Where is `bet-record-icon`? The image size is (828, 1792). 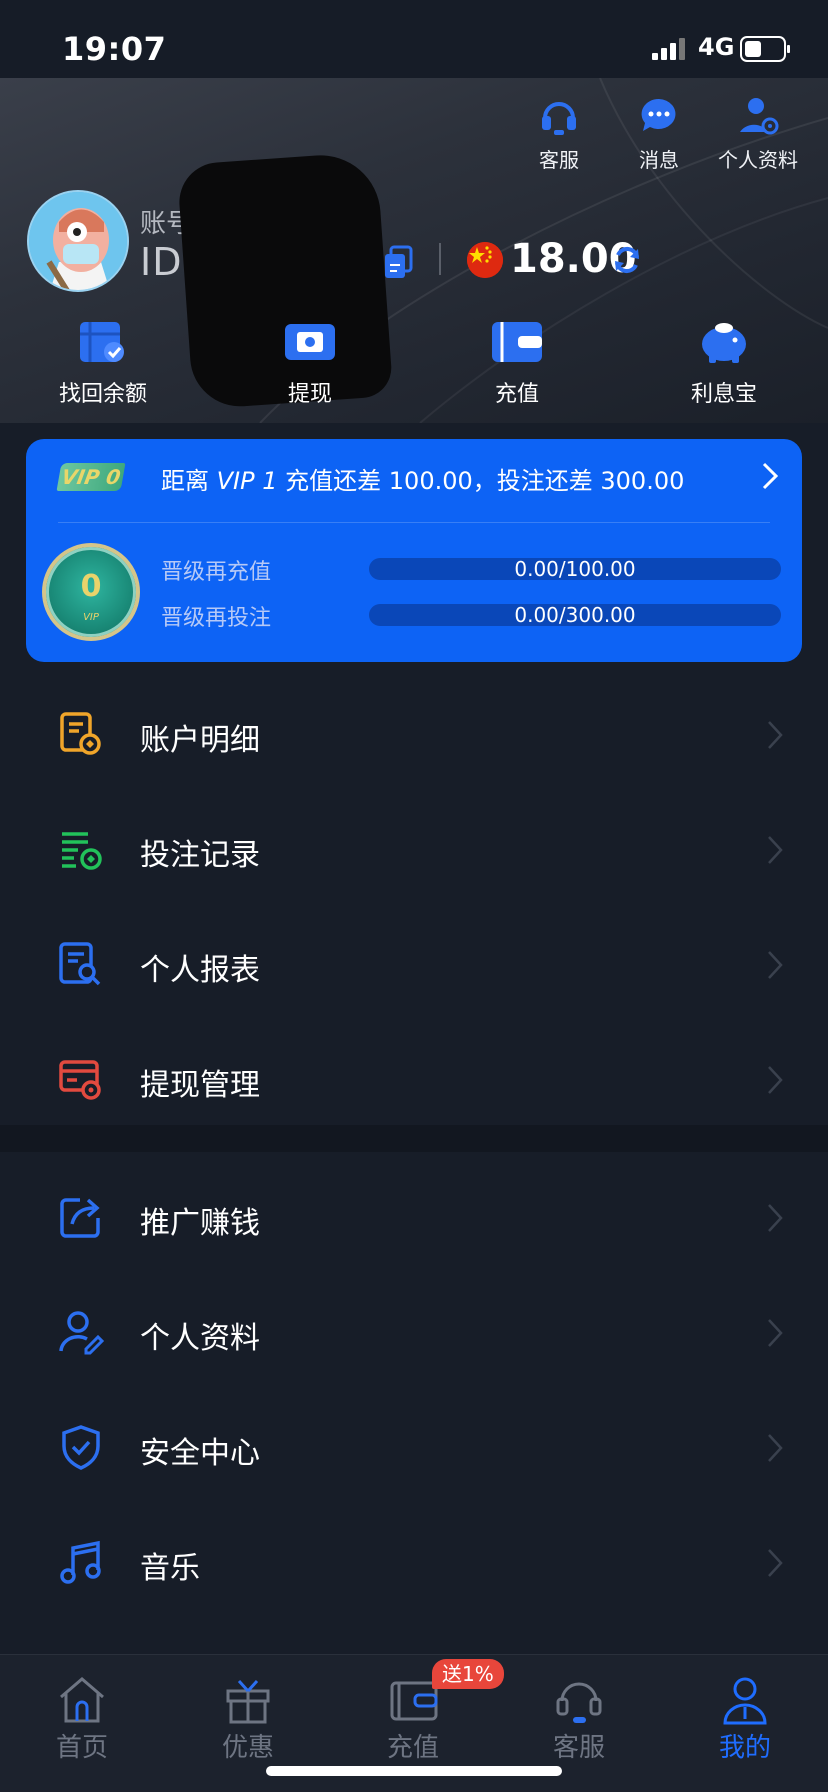 bet-record-icon is located at coordinates (82, 851).